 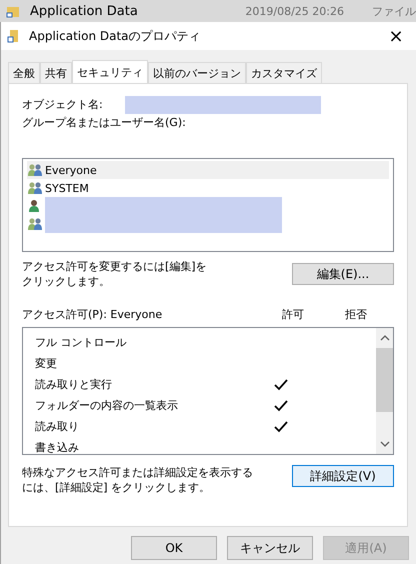 I want to click on advanced-button: 詳細設定(V), so click(x=343, y=476).